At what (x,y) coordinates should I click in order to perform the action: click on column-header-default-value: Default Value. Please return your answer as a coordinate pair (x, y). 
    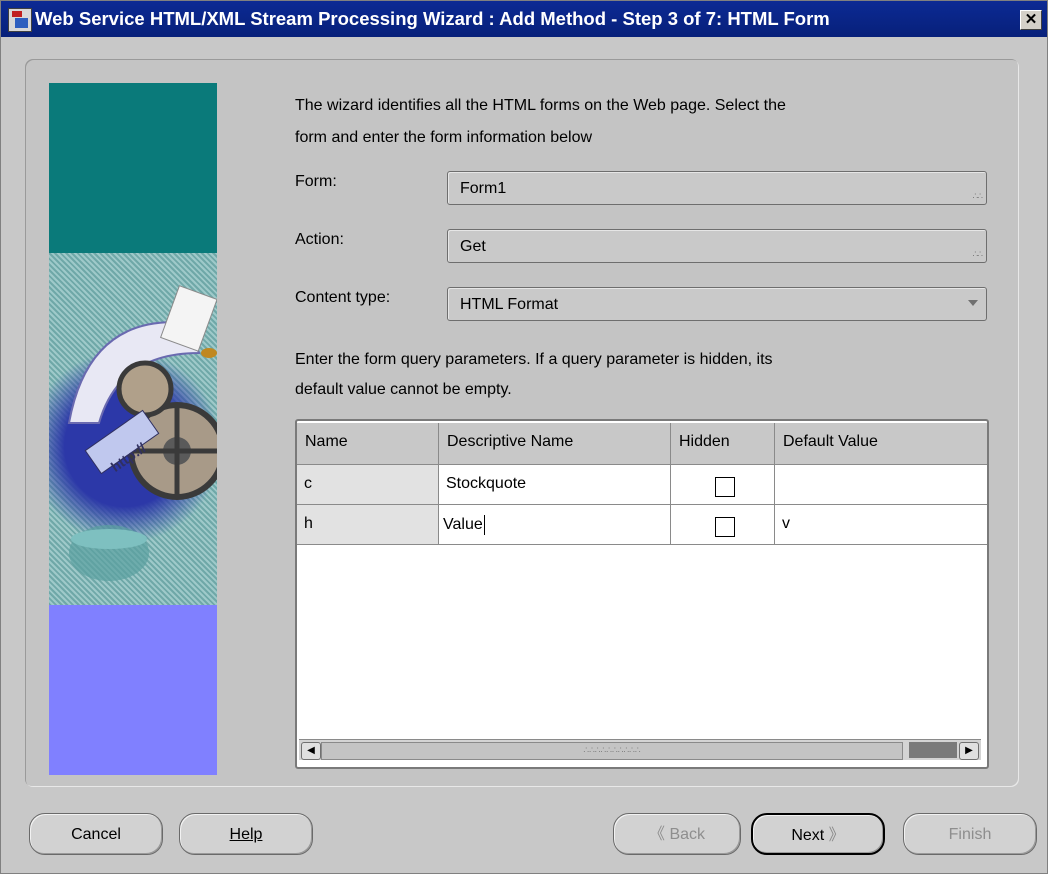
    Looking at the image, I should click on (881, 444).